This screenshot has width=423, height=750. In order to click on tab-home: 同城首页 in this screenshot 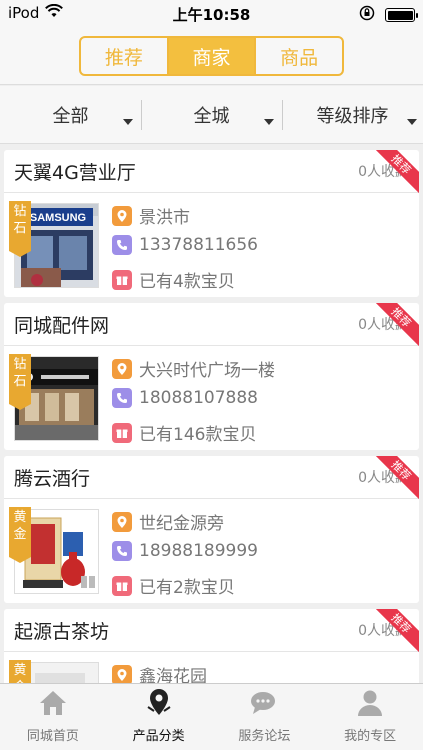, I will do `click(53, 717)`.